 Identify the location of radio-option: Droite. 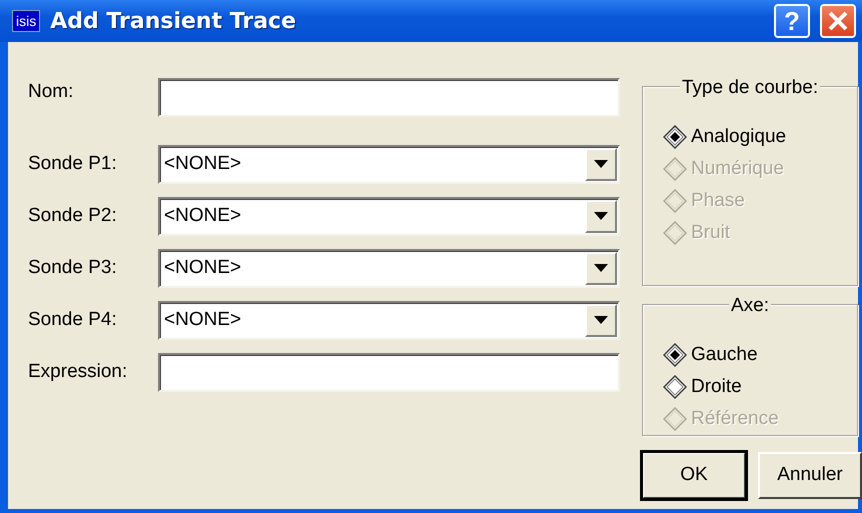
(760, 387).